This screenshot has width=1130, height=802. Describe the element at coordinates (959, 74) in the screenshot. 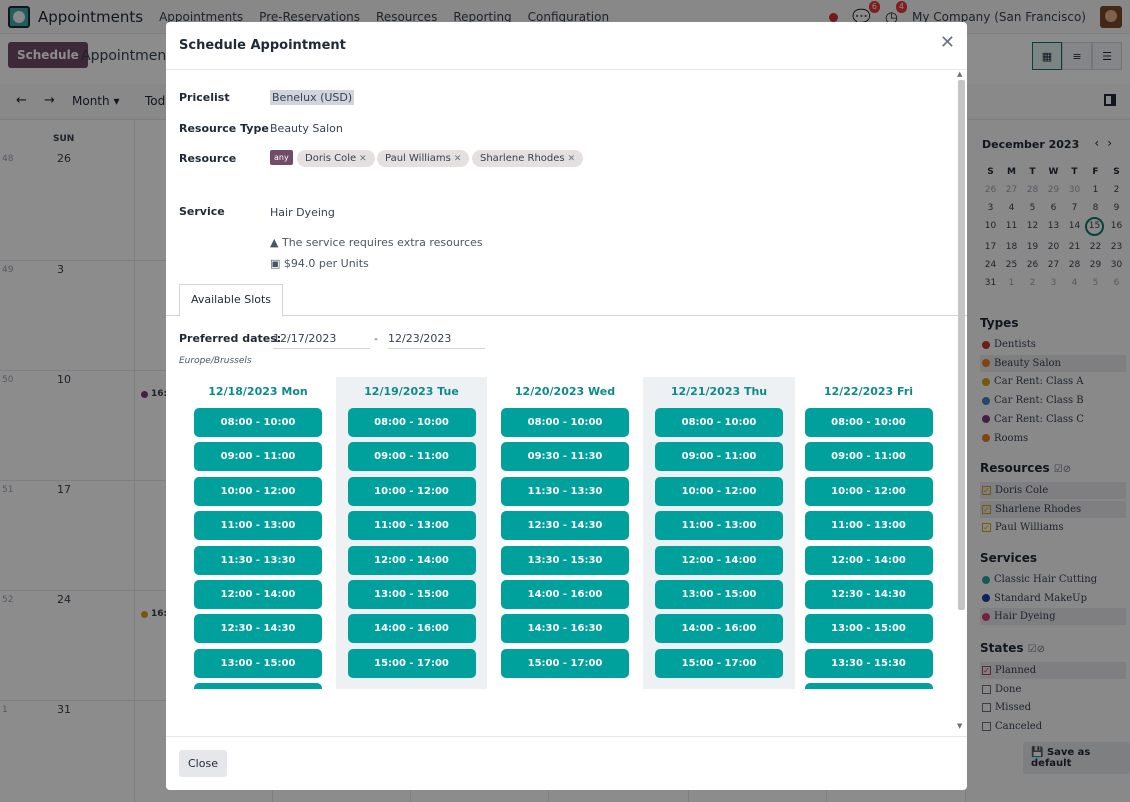

I see `scroll-up-icon: ▲` at that location.